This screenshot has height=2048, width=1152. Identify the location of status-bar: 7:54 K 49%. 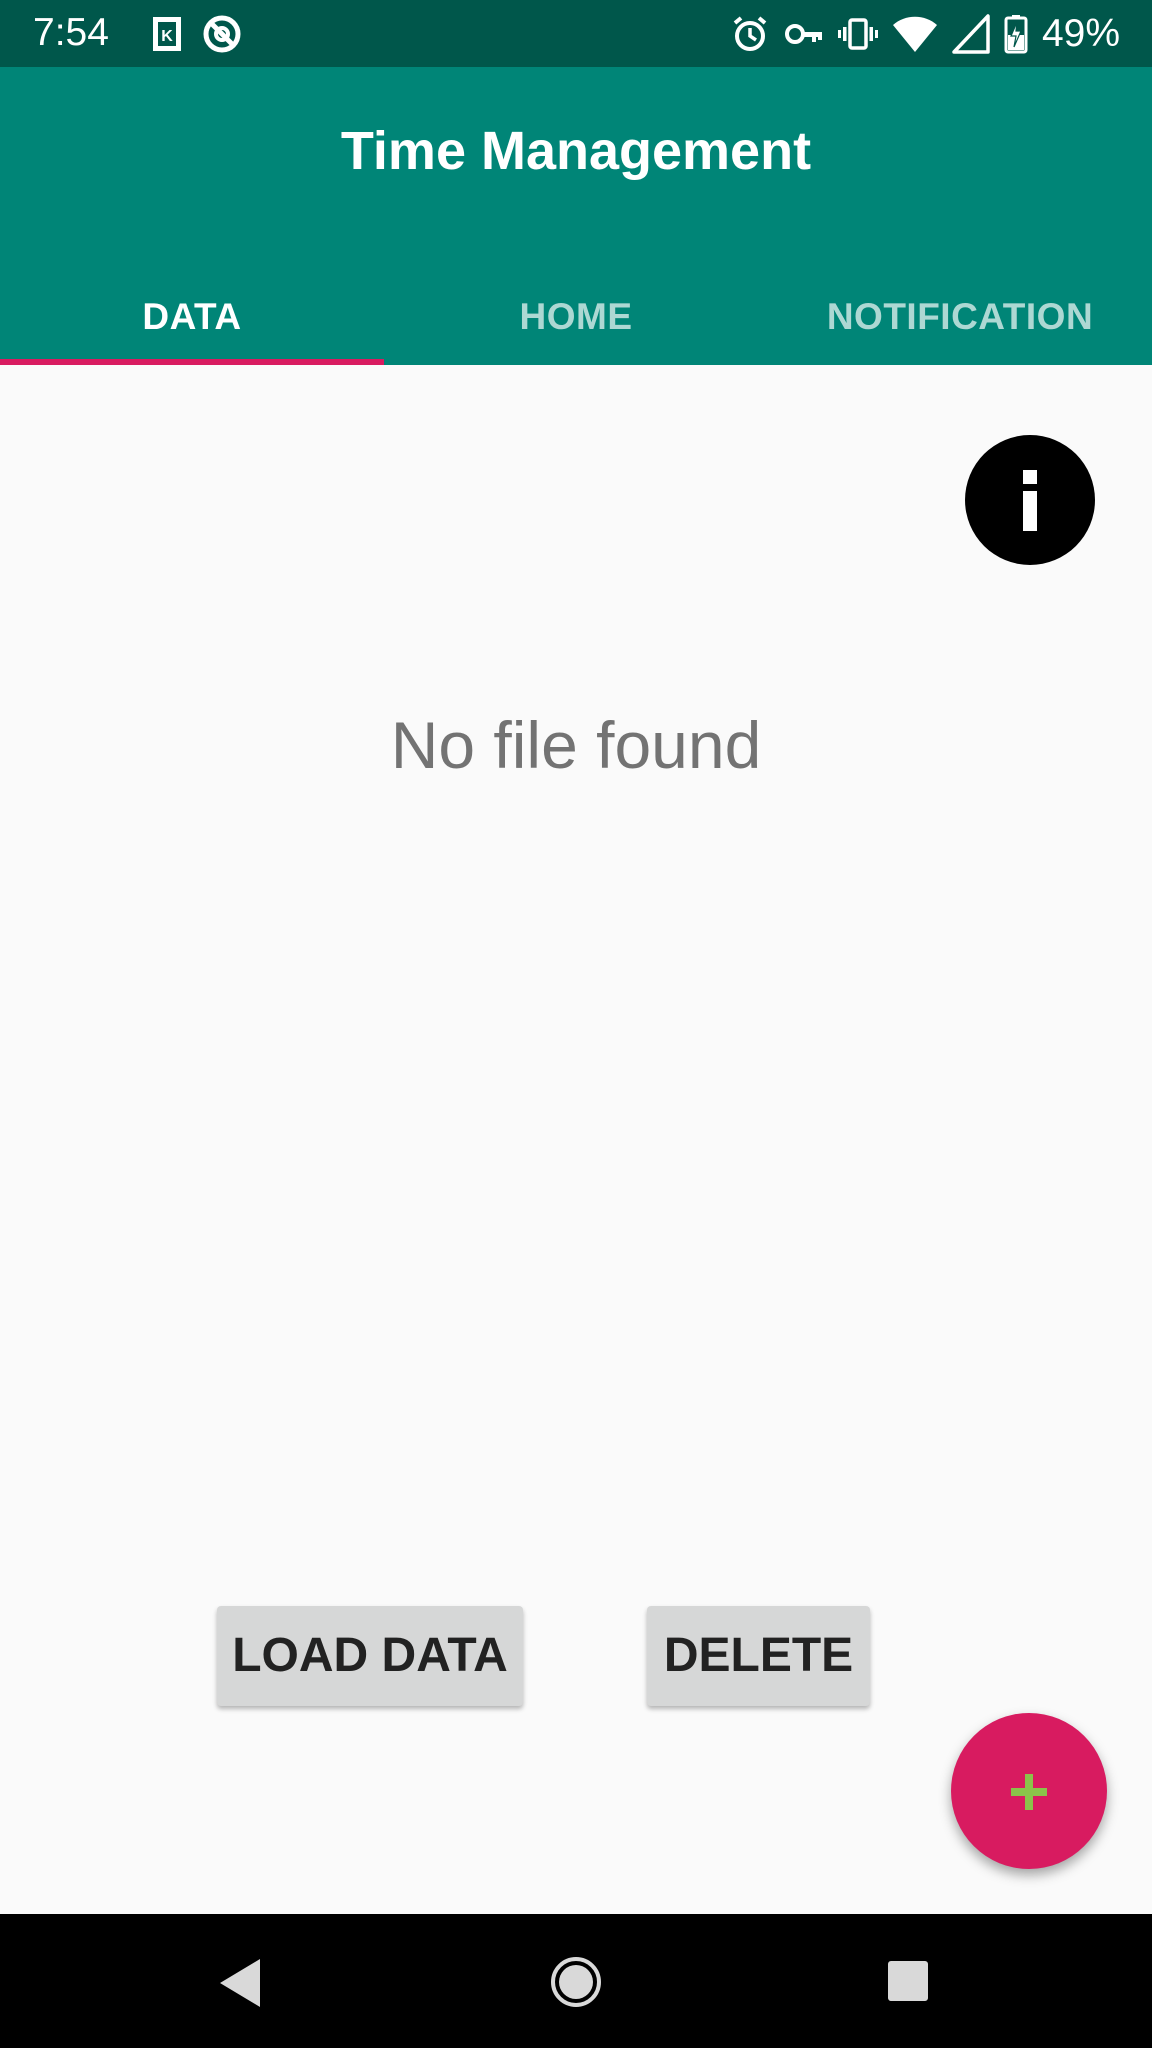
(576, 33).